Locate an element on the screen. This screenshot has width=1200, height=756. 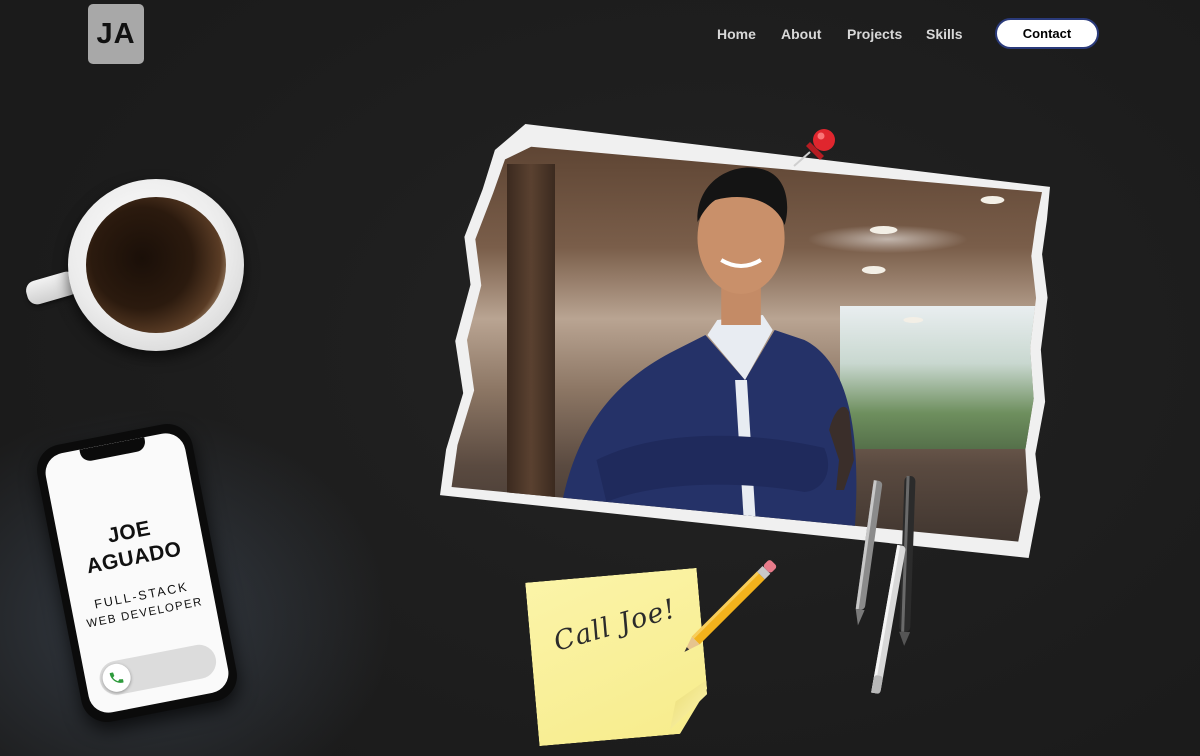
site-logo: JA is located at coordinates (116, 34).